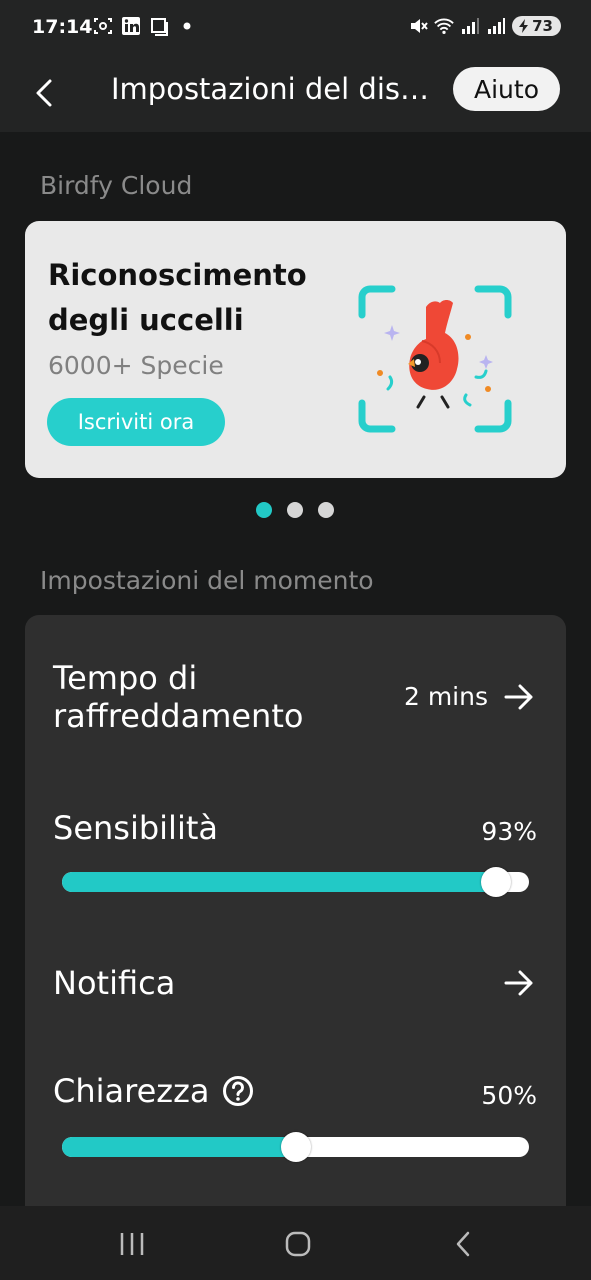 The width and height of the screenshot is (591, 1280). I want to click on settings-section-label: Impostazioni del momento, so click(207, 580).